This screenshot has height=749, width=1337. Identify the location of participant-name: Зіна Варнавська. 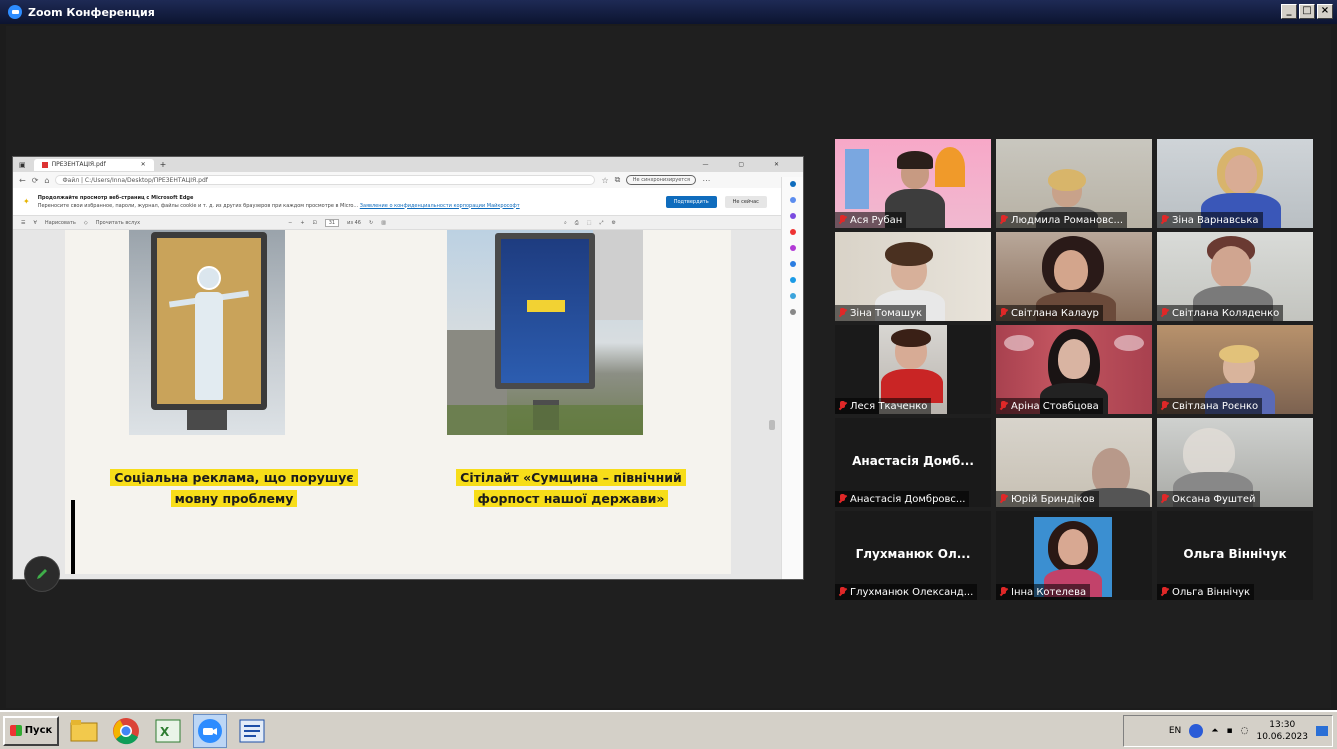
(1210, 220).